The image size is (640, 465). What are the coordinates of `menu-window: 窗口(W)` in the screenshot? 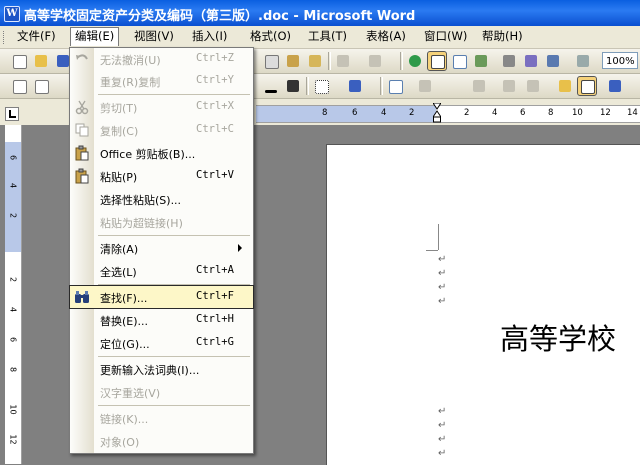 It's located at (445, 36).